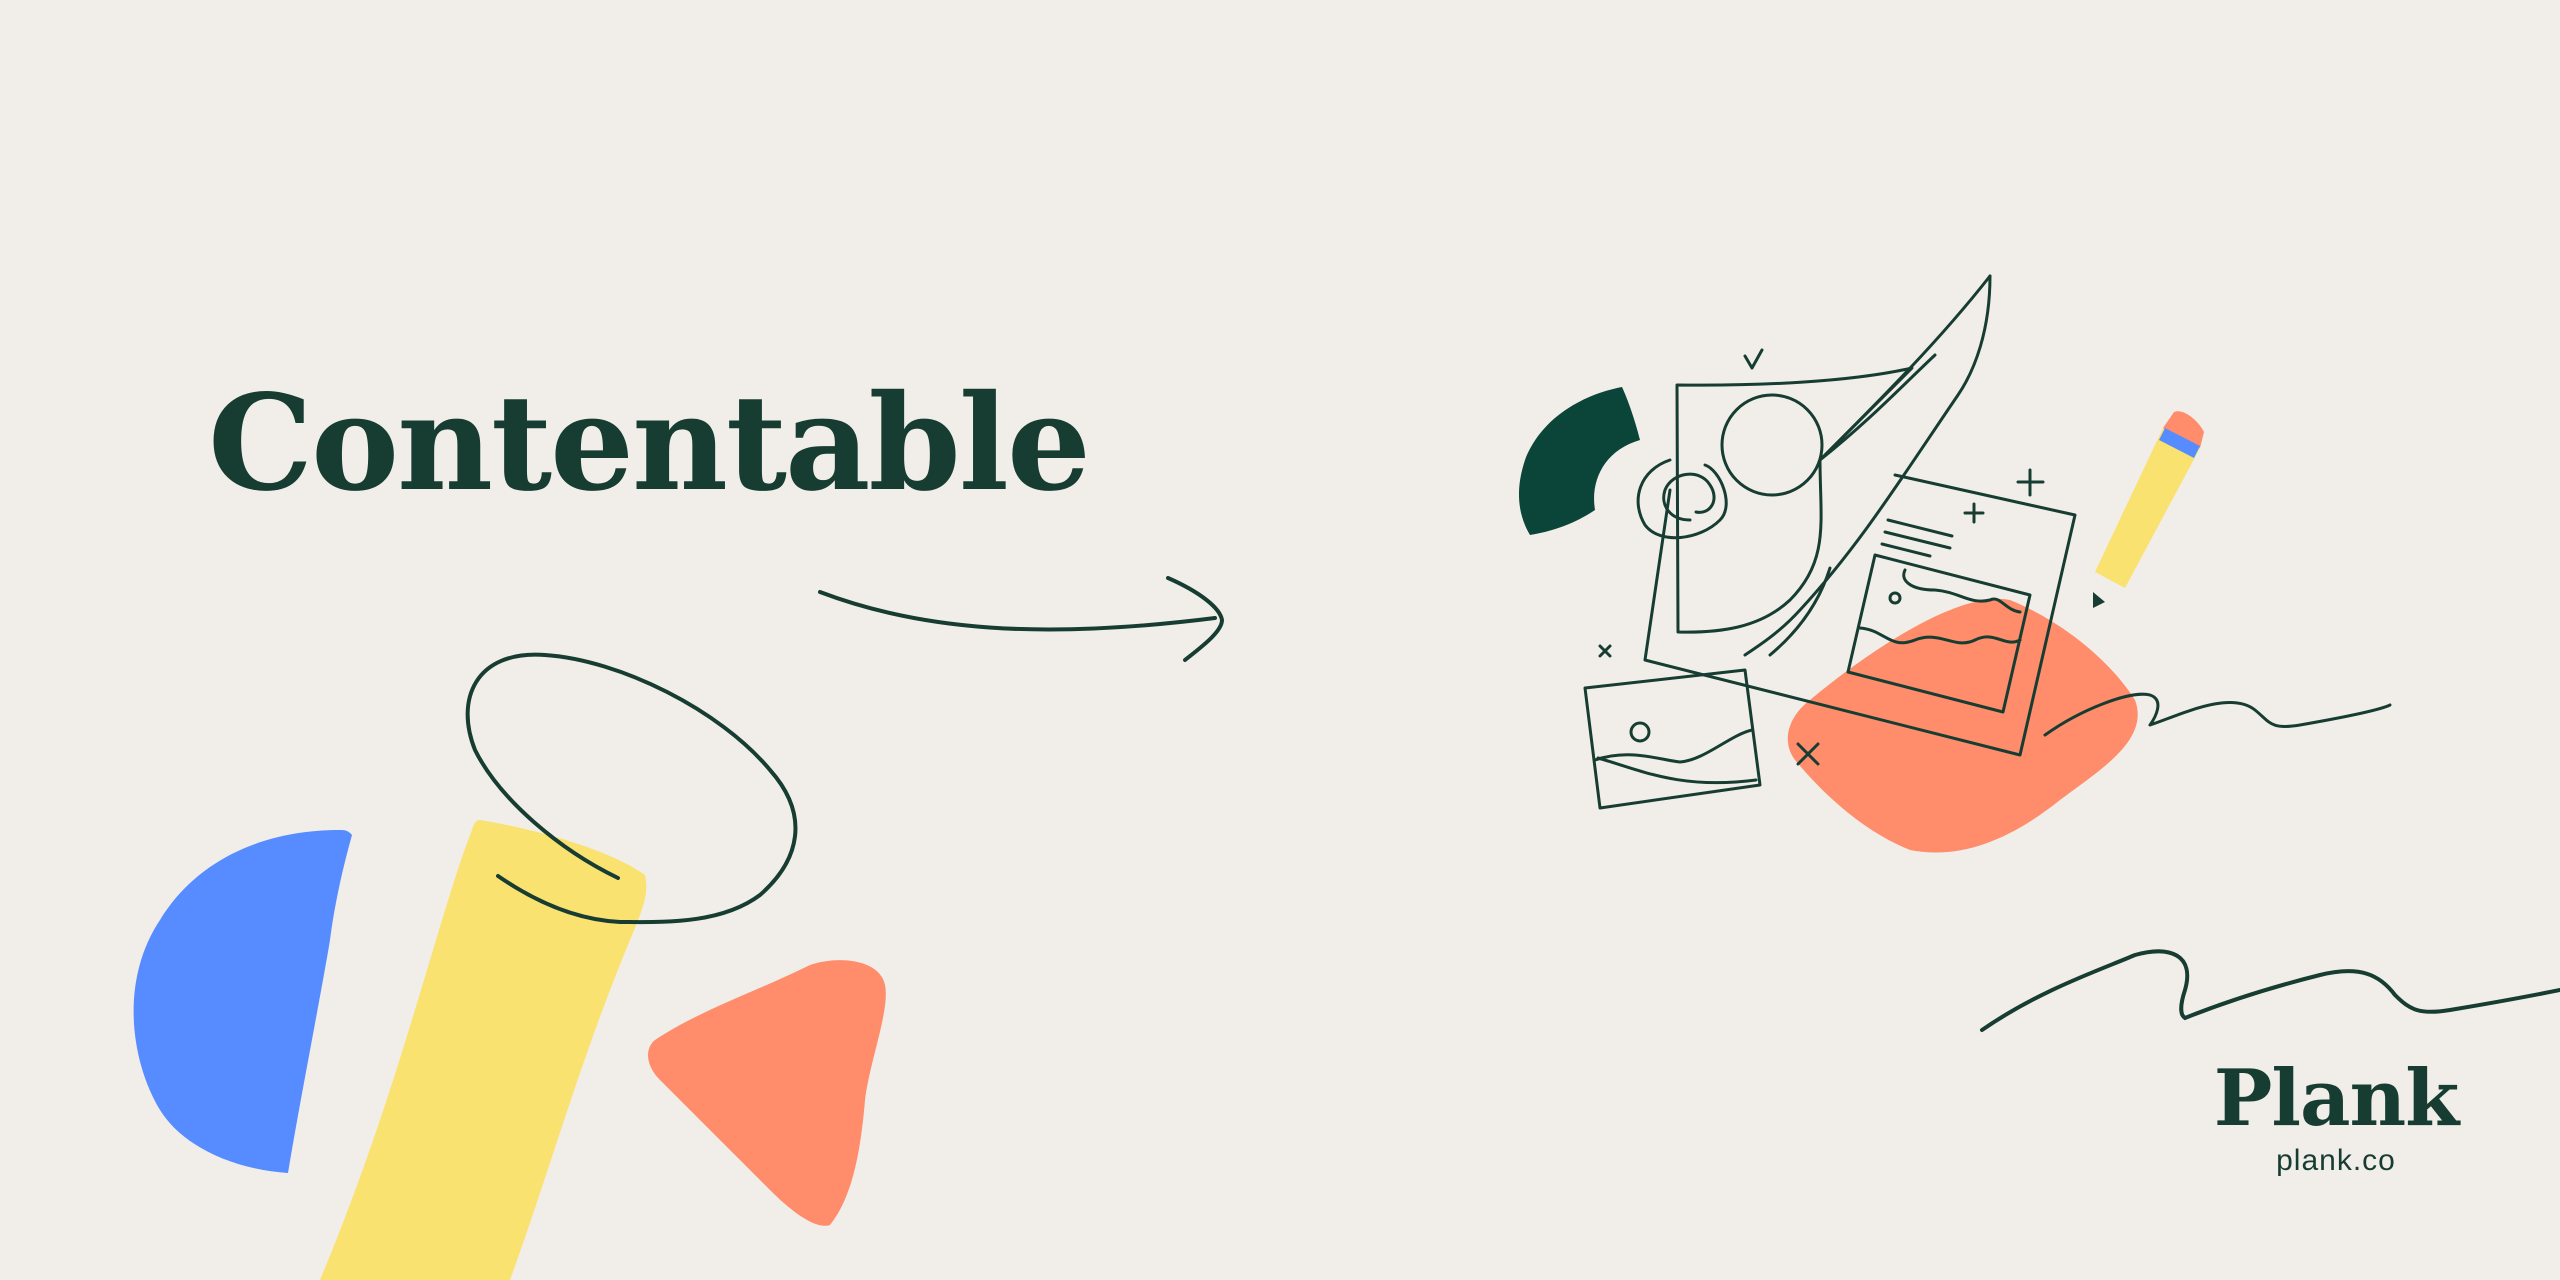  What do you see at coordinates (2336, 1160) in the screenshot?
I see `brand-url: plank.co` at bounding box center [2336, 1160].